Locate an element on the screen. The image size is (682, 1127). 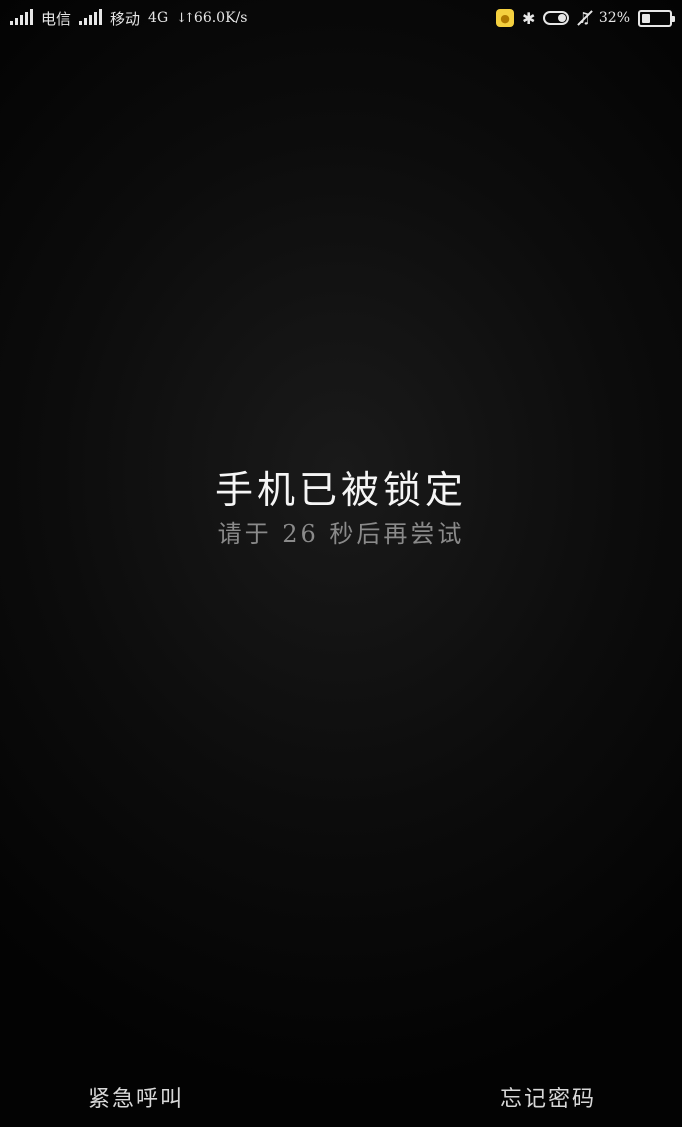
status-left: 电信 移动 4G ↓↑ 66.0K/s is located at coordinates (128, 18).